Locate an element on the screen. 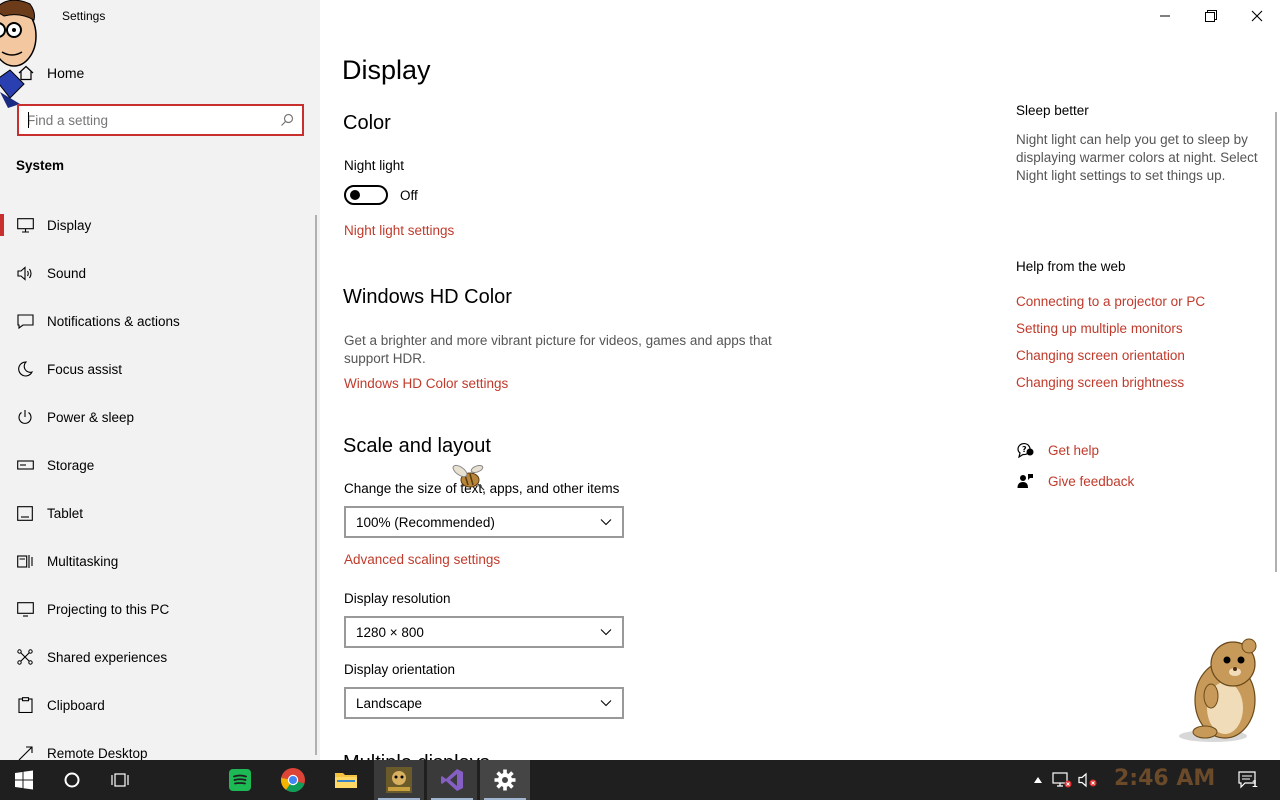 Image resolution: width=1280 pixels, height=800 pixels. speaker-icon is located at coordinates (25, 273).